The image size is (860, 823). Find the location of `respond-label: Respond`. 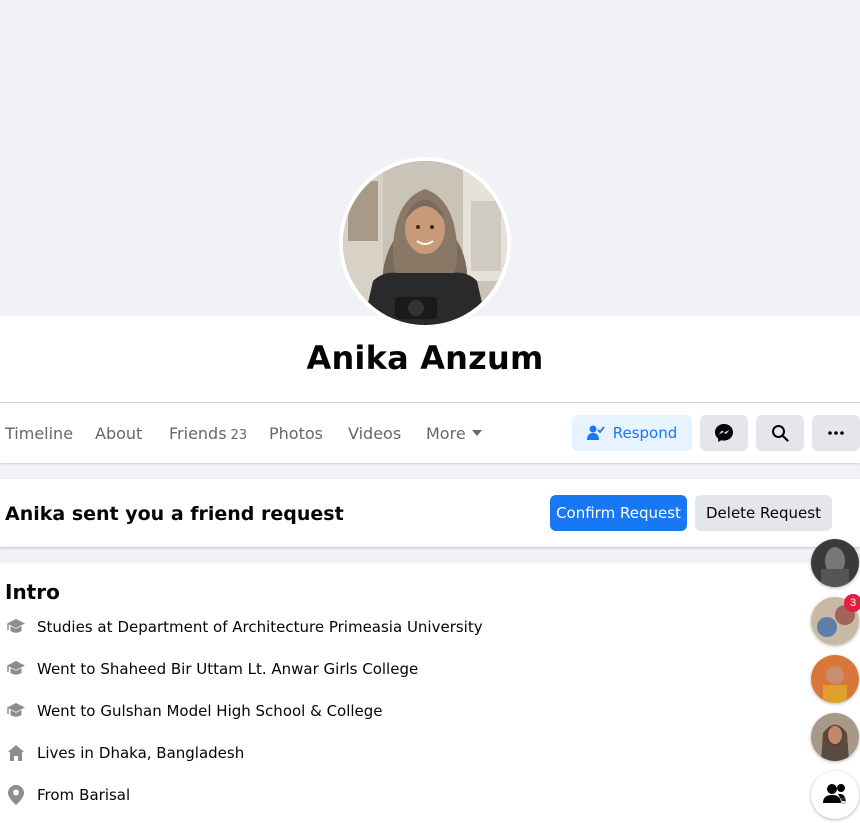

respond-label: Respond is located at coordinates (645, 433).